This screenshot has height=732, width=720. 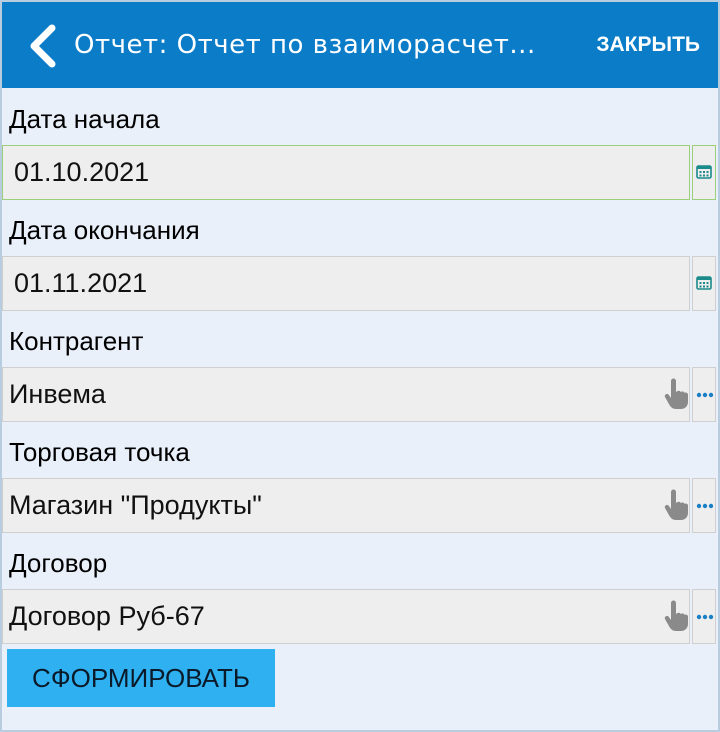 I want to click on contract-more-button, so click(x=704, y=616).